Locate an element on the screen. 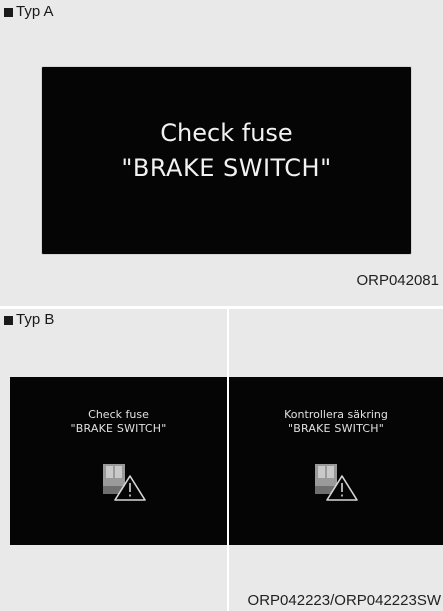 The height and width of the screenshot is (611, 443). typ-b-right-display: Kontrollera säkring "BRAKE SWITCH" is located at coordinates (336, 461).